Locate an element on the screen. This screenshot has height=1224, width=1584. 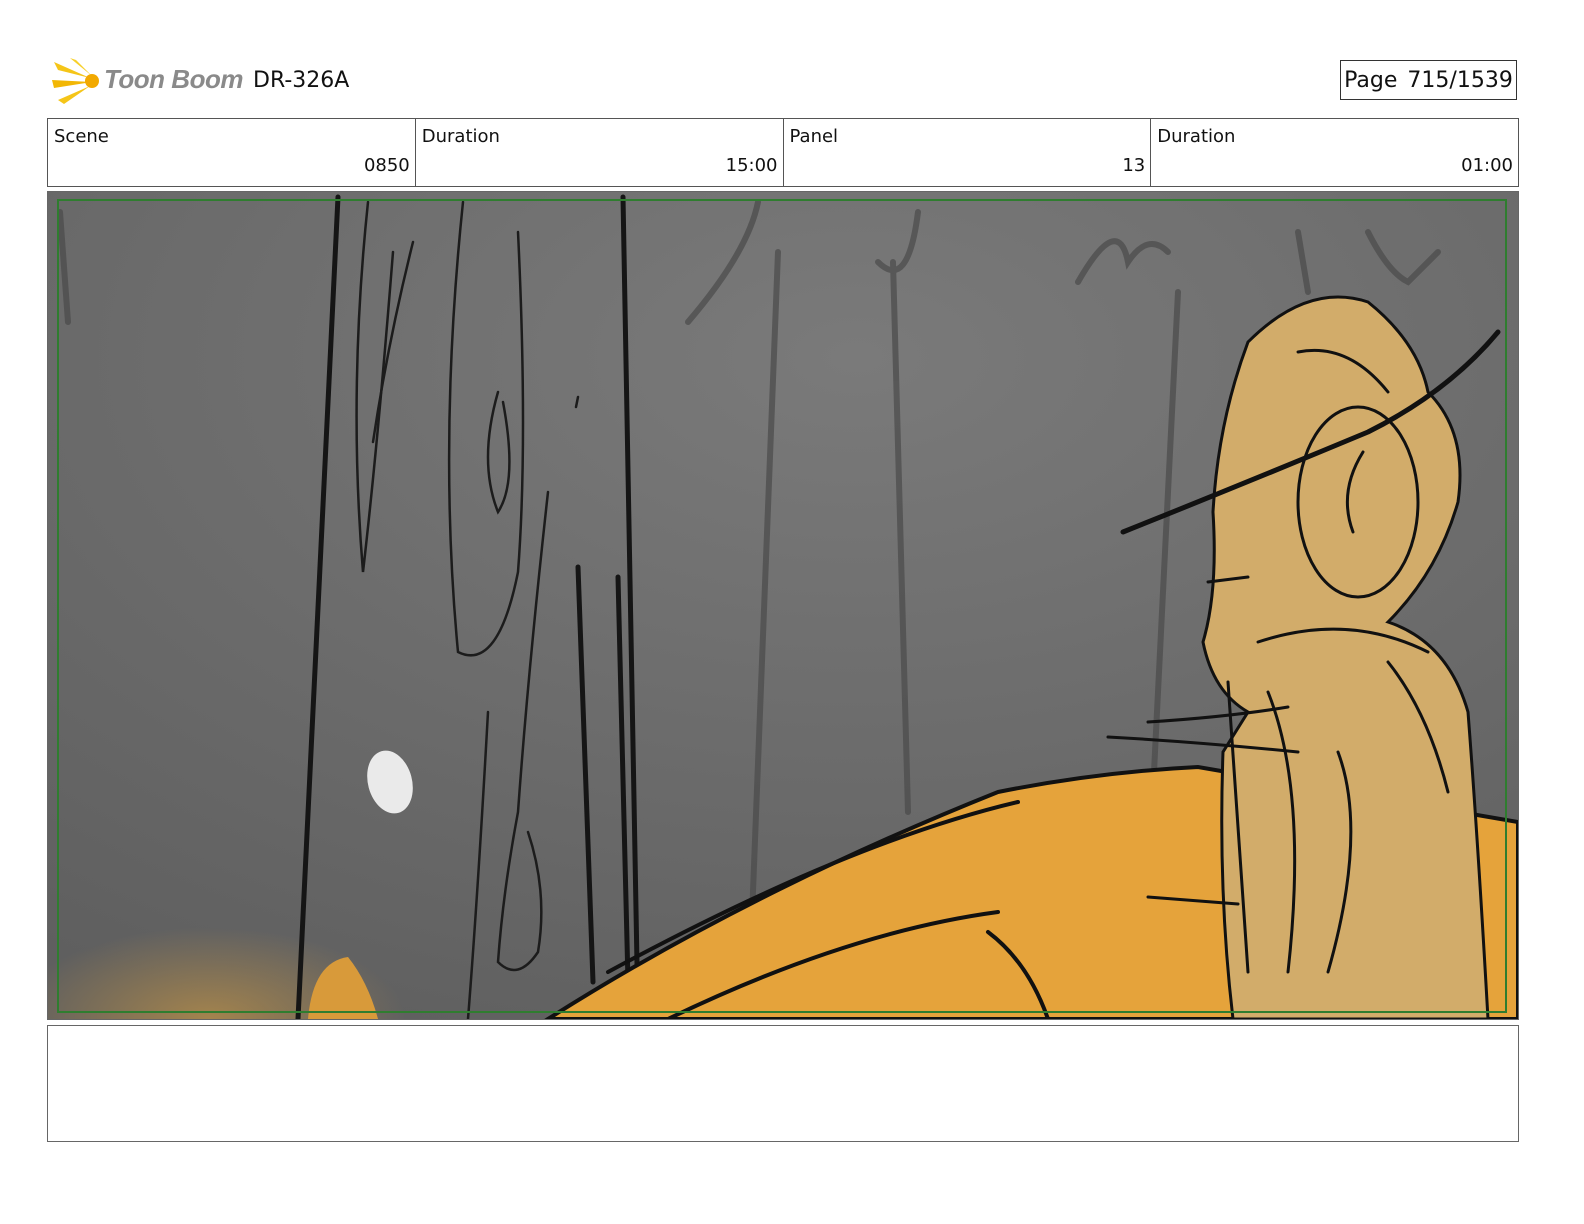
scene-value: 0850 is located at coordinates (386, 165).